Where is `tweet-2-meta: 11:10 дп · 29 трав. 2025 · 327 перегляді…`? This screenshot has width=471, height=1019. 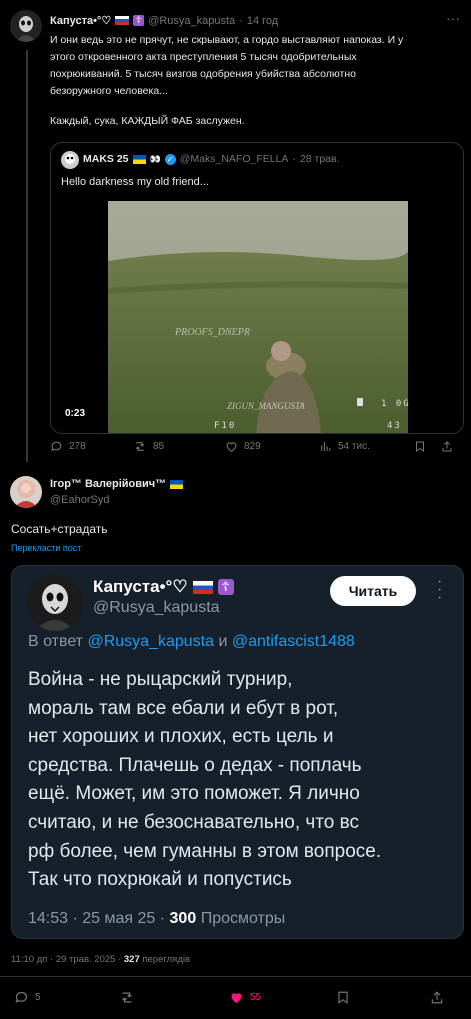
tweet-2-meta: 11:10 дп · 29 трав. 2025 · 327 перегляді… is located at coordinates (100, 959).